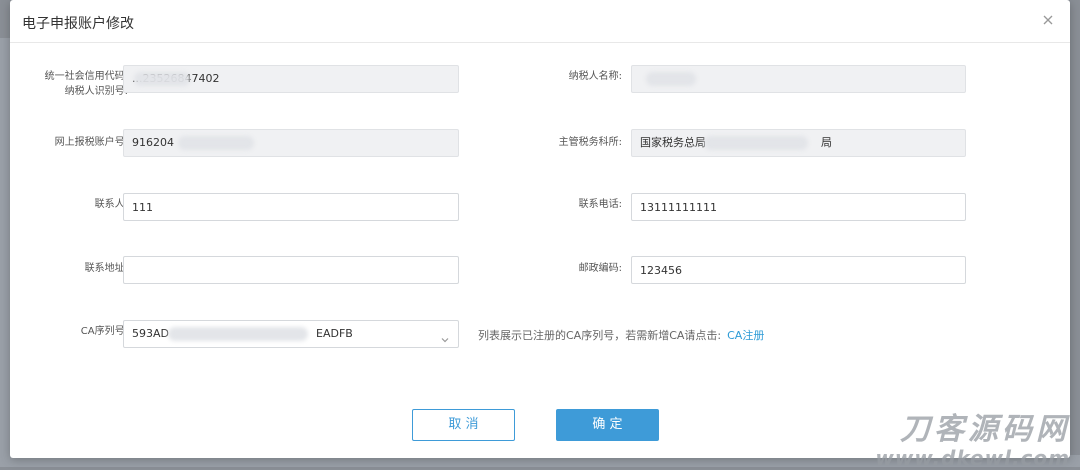  I want to click on tax-office-value-prefix: 国家税务总局, so click(673, 142).